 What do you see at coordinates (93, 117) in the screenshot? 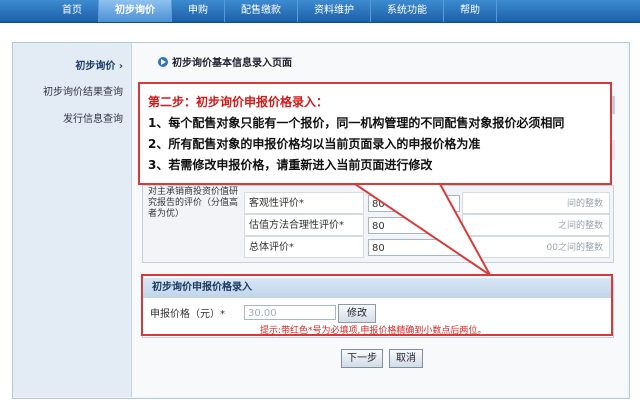
I see `sidebar-item-issuance-info-query: 发行信息查询` at bounding box center [93, 117].